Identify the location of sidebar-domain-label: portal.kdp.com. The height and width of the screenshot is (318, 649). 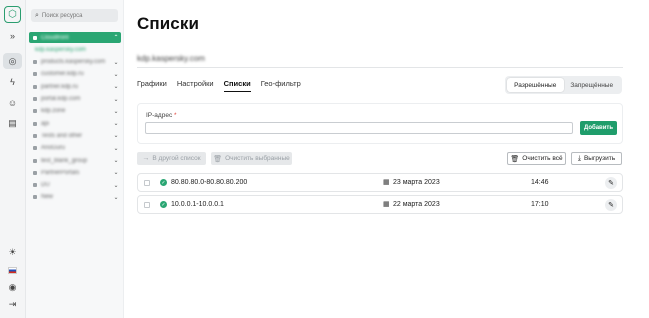
(61, 99).